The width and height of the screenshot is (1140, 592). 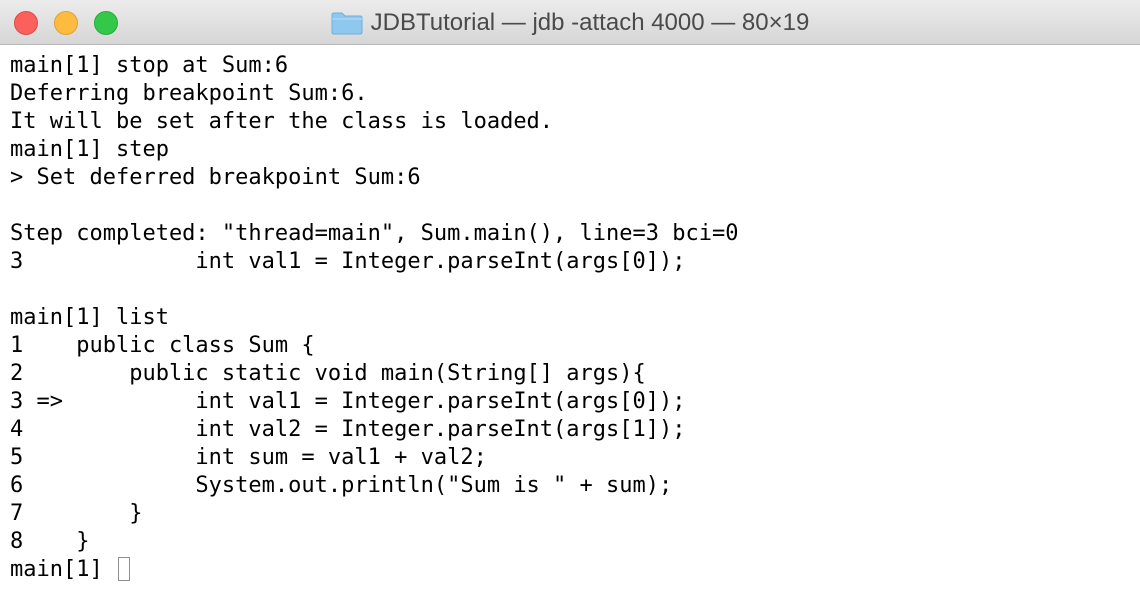 I want to click on terminal-line: 8 }, so click(x=50, y=541).